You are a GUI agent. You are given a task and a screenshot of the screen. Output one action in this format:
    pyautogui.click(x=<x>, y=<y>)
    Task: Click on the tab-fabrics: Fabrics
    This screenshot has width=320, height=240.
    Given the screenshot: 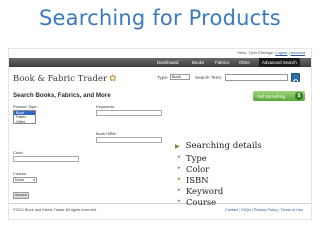 What is the action you would take?
    pyautogui.click(x=222, y=62)
    